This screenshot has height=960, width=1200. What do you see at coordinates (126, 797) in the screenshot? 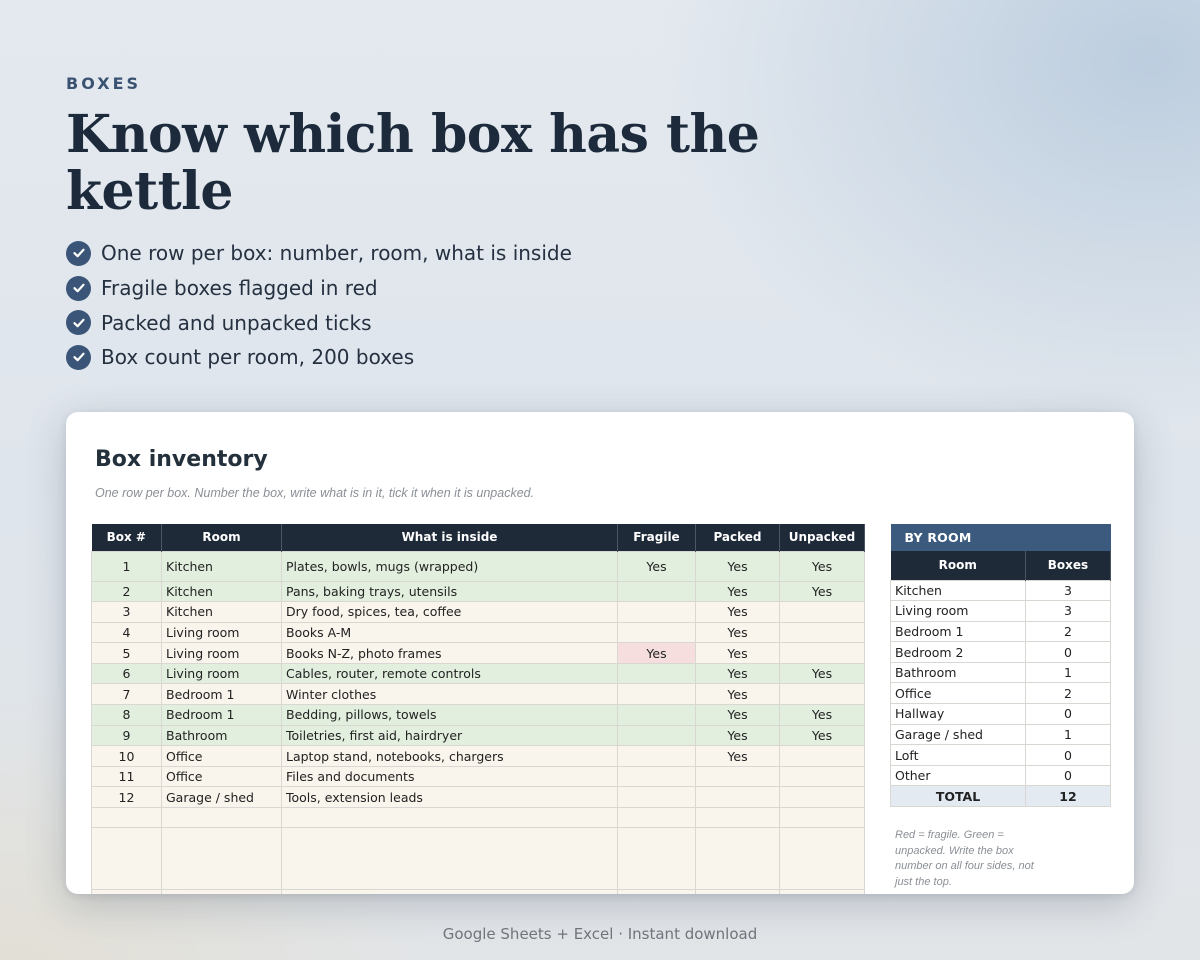
I see `cell-box-number: 12` at bounding box center [126, 797].